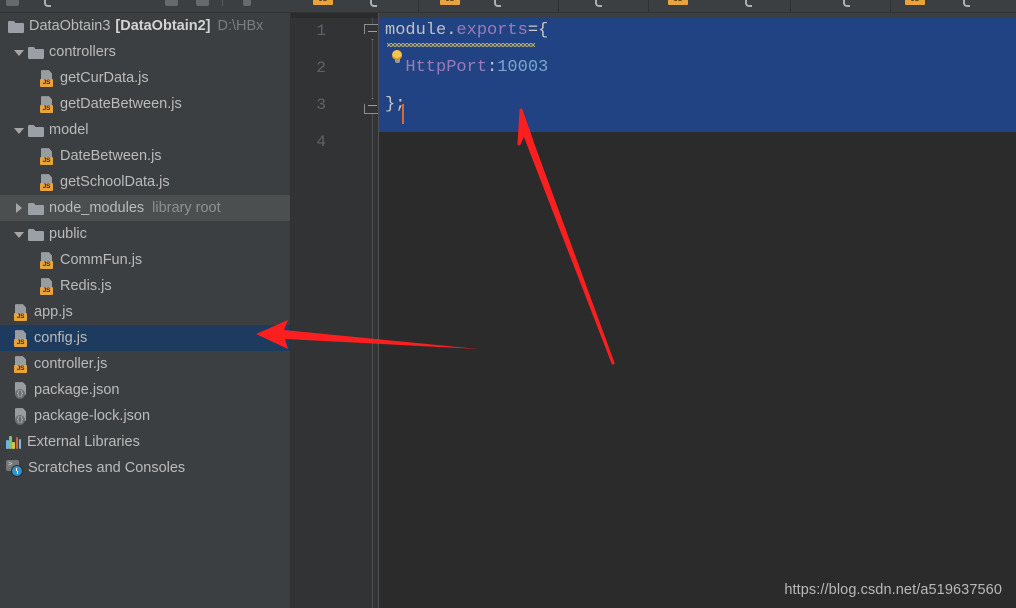 Image resolution: width=1016 pixels, height=608 pixels. I want to click on tree-item-label: getCurData.js, so click(104, 78).